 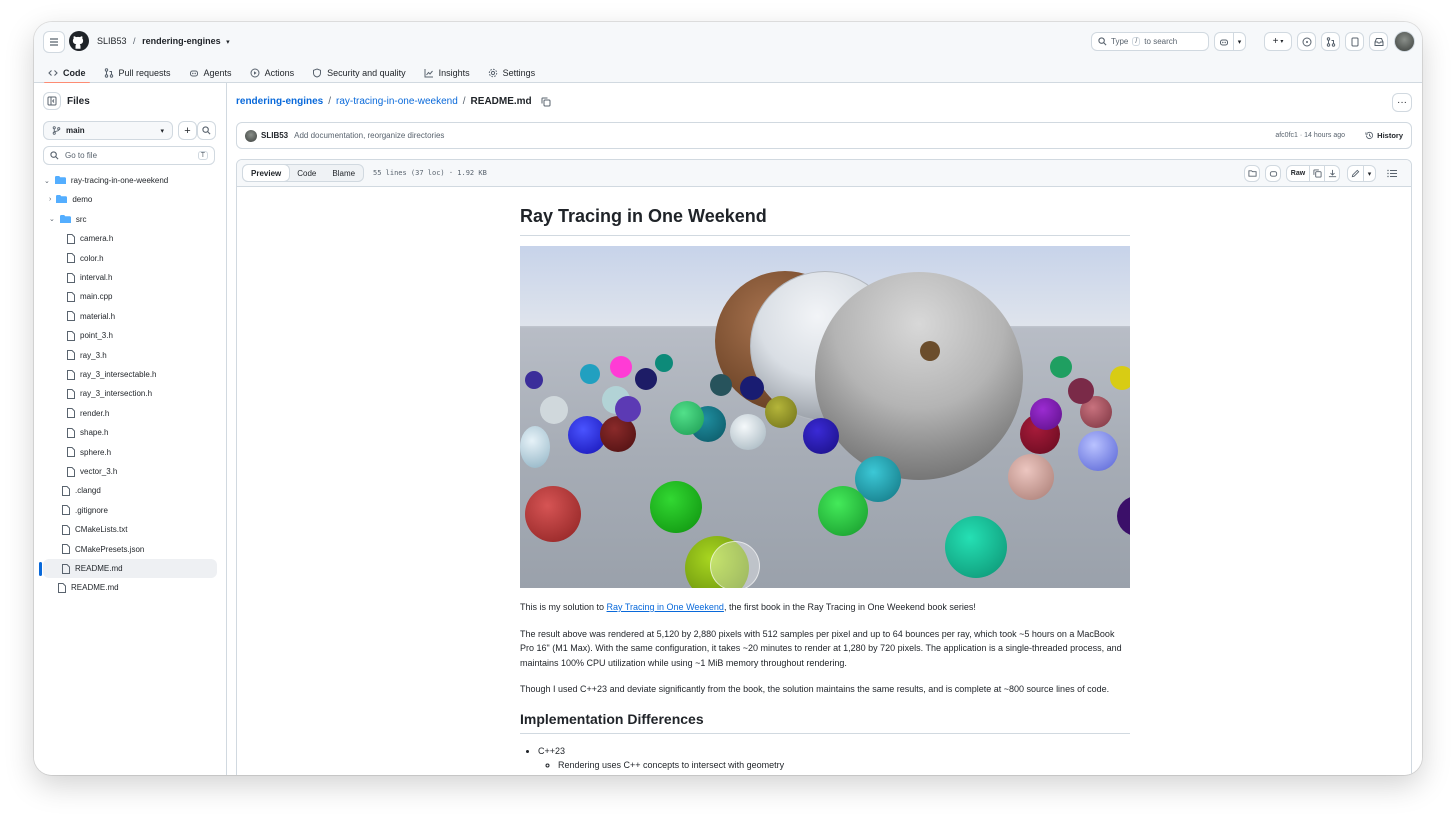 What do you see at coordinates (397, 101) in the screenshot?
I see `breadcrumb-folder: ray-tracing-in-one-weekend` at bounding box center [397, 101].